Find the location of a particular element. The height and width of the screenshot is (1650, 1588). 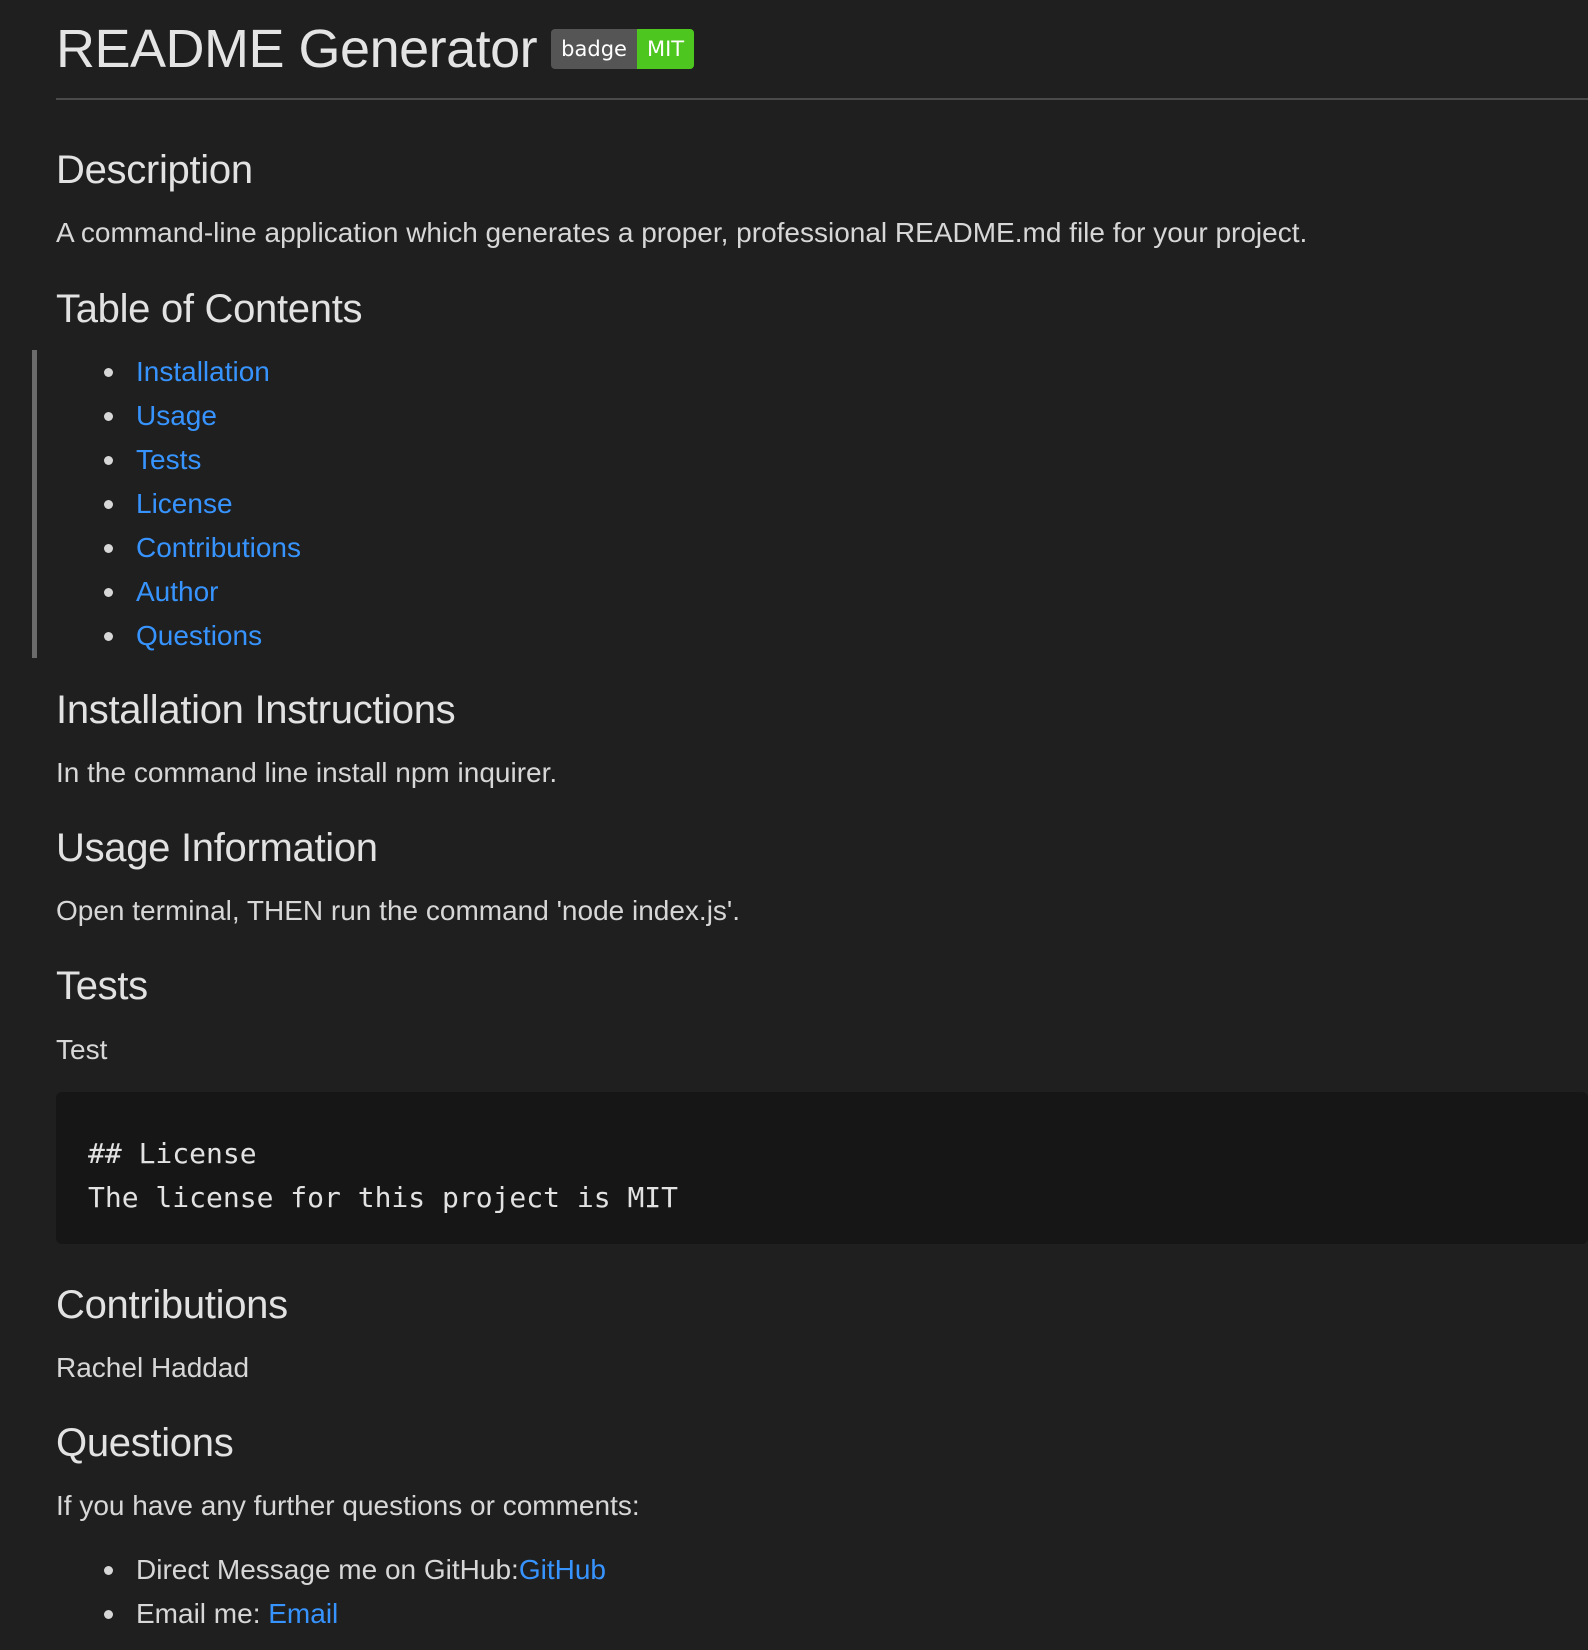

contributions-text: Rachel Haddad is located at coordinates (153, 1367).